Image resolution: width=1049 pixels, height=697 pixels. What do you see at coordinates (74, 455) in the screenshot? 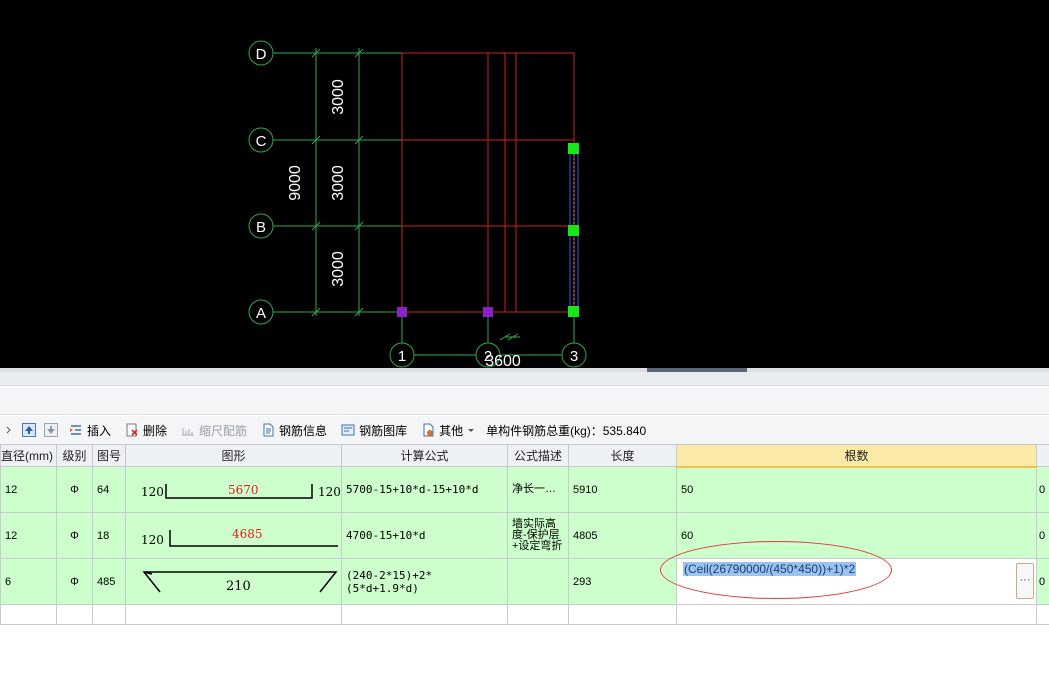
I see `col-header-grade: 级别` at bounding box center [74, 455].